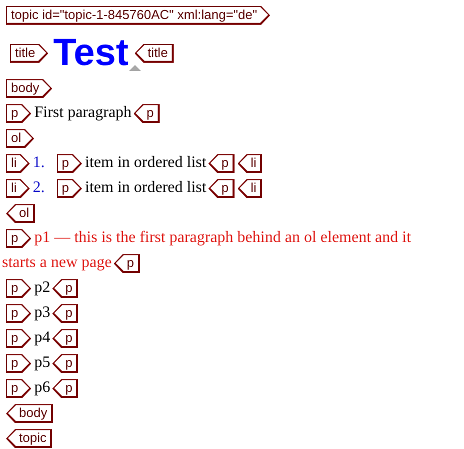 This screenshot has height=449, width=464. I want to click on end-tag: body, so click(30, 414).